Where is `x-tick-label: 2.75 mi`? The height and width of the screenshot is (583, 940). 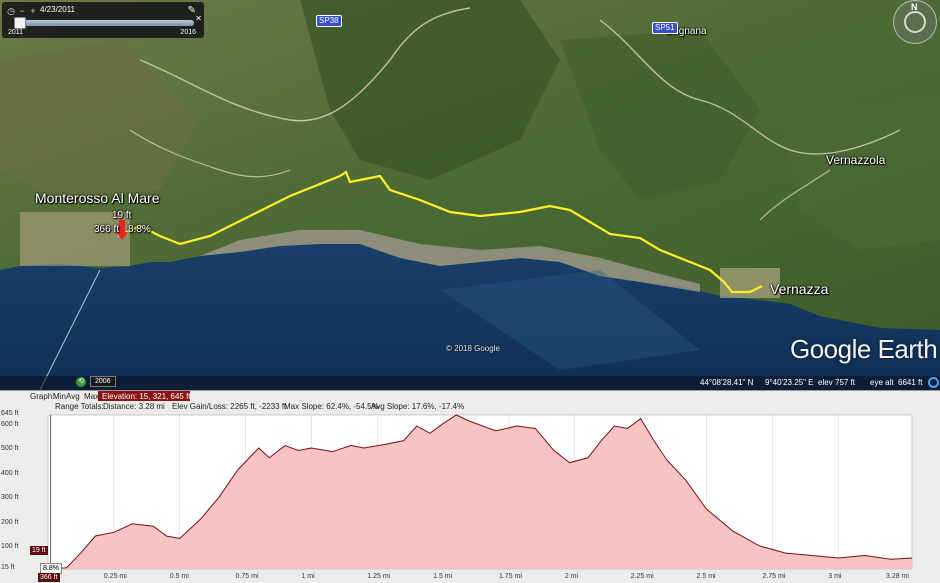
x-tick-label: 2.75 mi is located at coordinates (774, 576).